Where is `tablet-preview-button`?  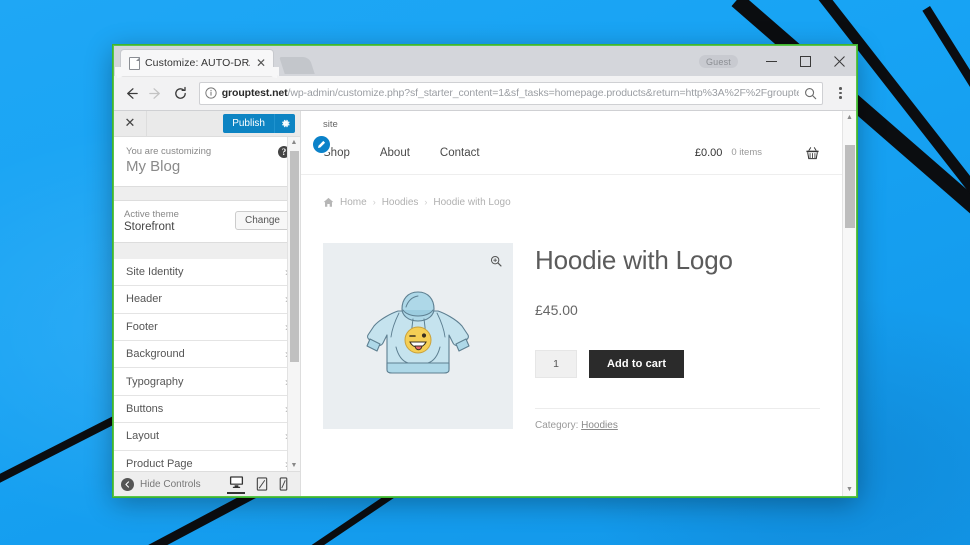 tablet-preview-button is located at coordinates (262, 484).